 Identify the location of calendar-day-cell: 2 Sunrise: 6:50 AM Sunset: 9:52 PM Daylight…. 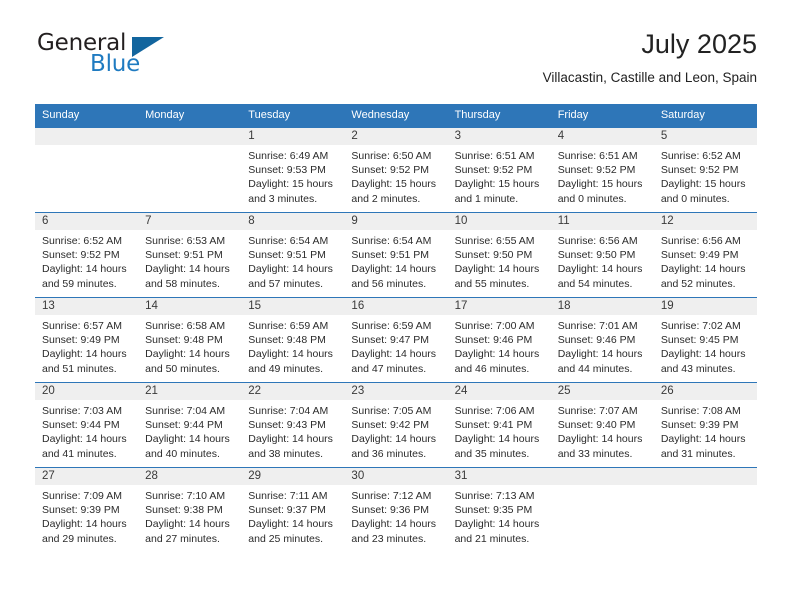
(396, 170).